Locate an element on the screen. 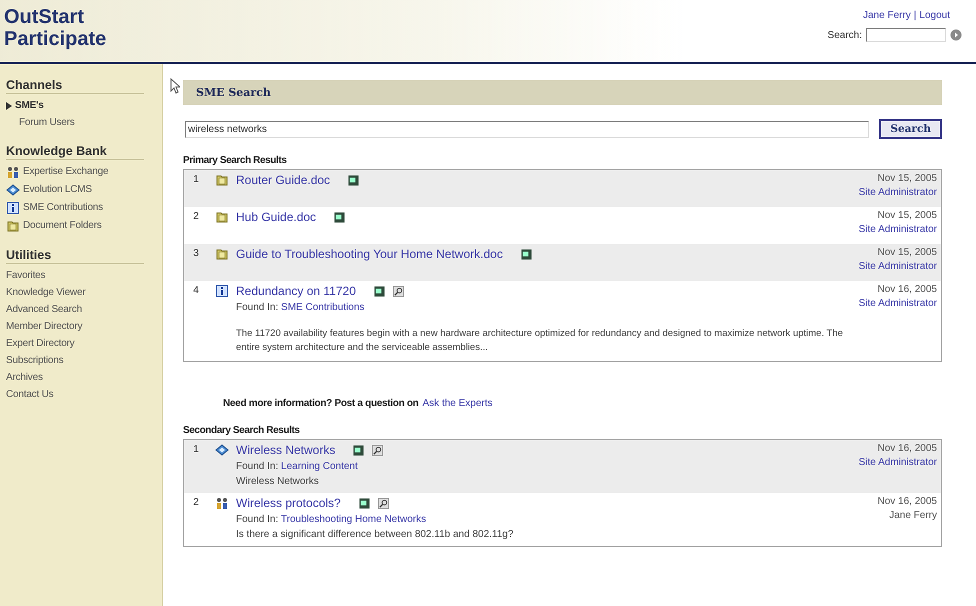 This screenshot has height=606, width=976. sidebar-item: Expert Directory is located at coordinates (82, 343).